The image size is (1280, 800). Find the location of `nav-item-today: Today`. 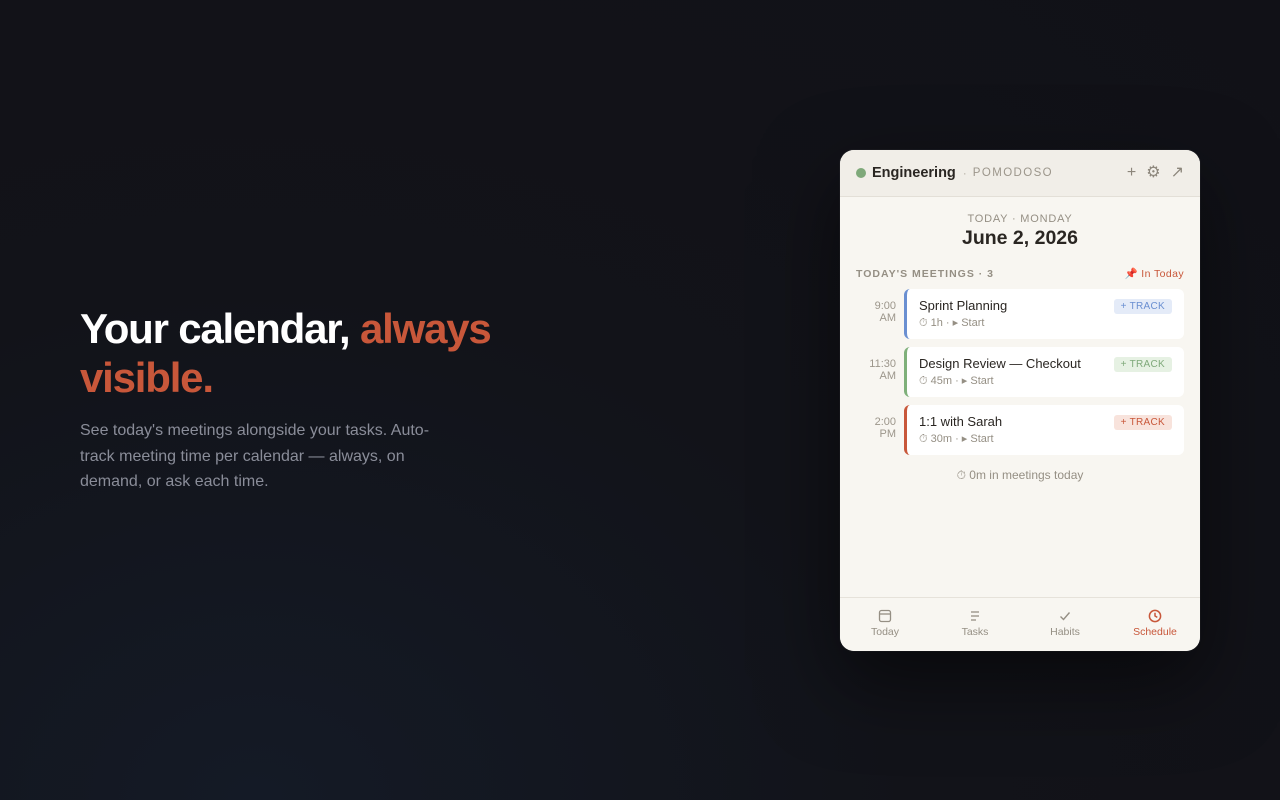

nav-item-today: Today is located at coordinates (885, 624).